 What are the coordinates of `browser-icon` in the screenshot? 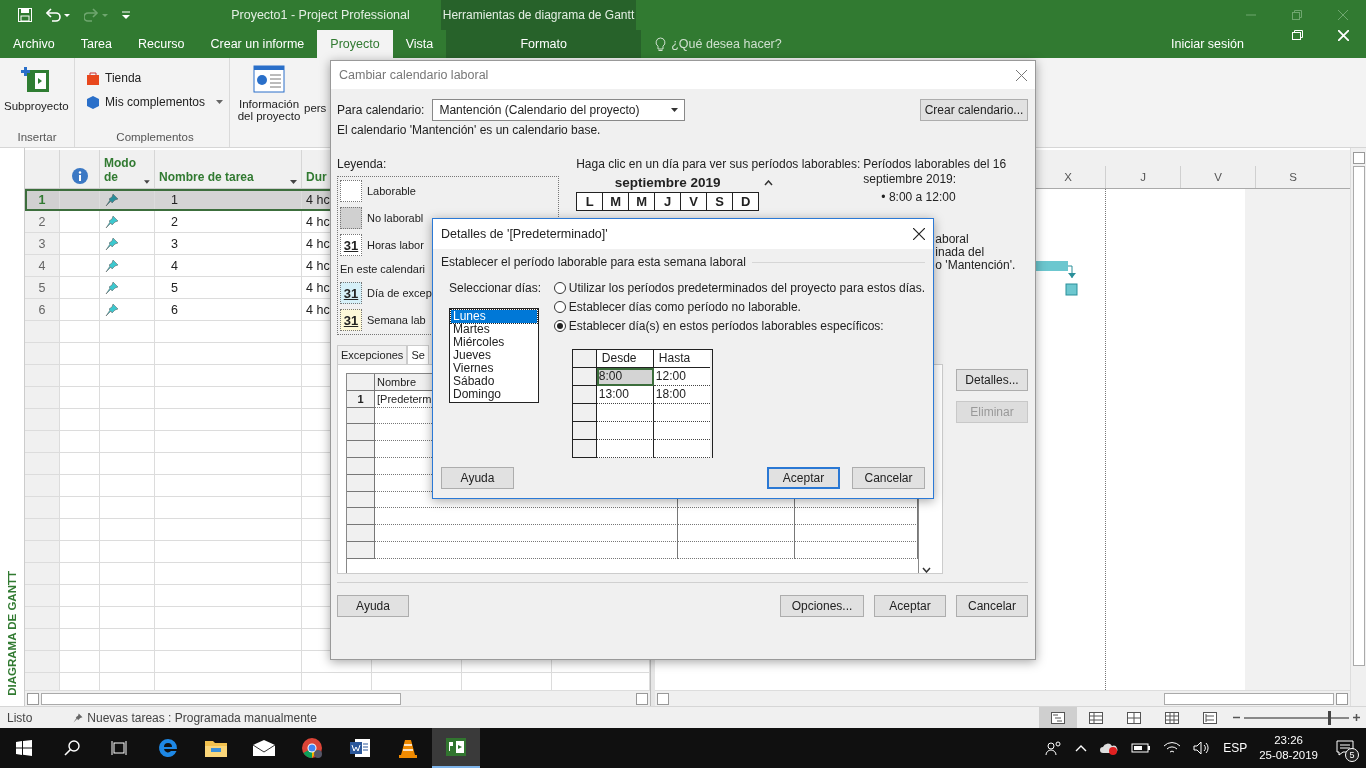 It's located at (168, 748).